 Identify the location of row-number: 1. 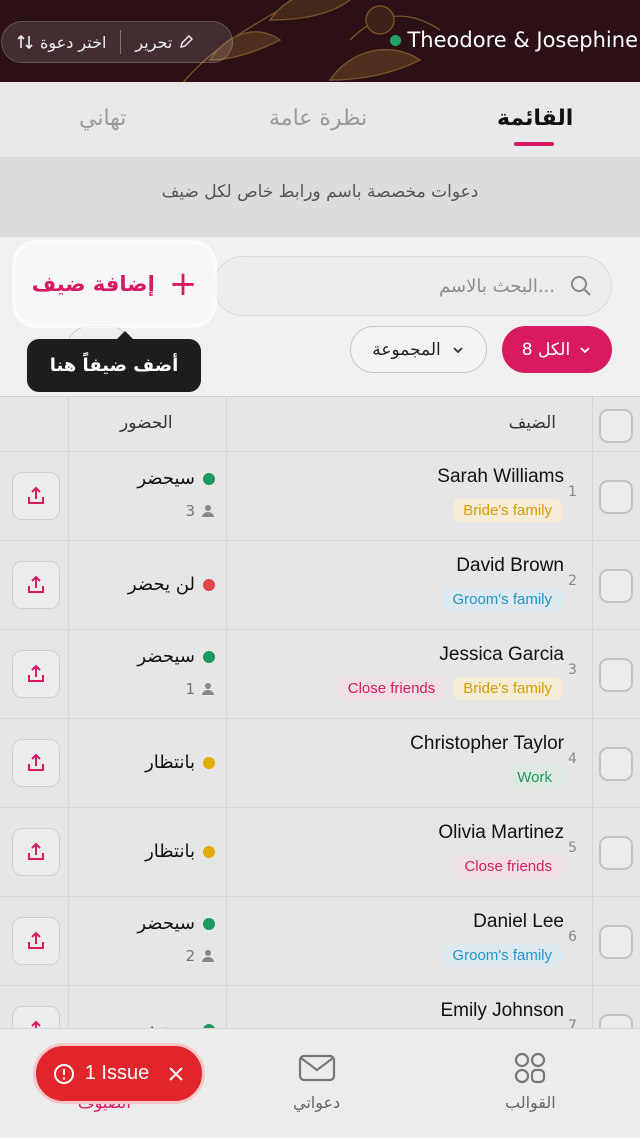
(572, 492).